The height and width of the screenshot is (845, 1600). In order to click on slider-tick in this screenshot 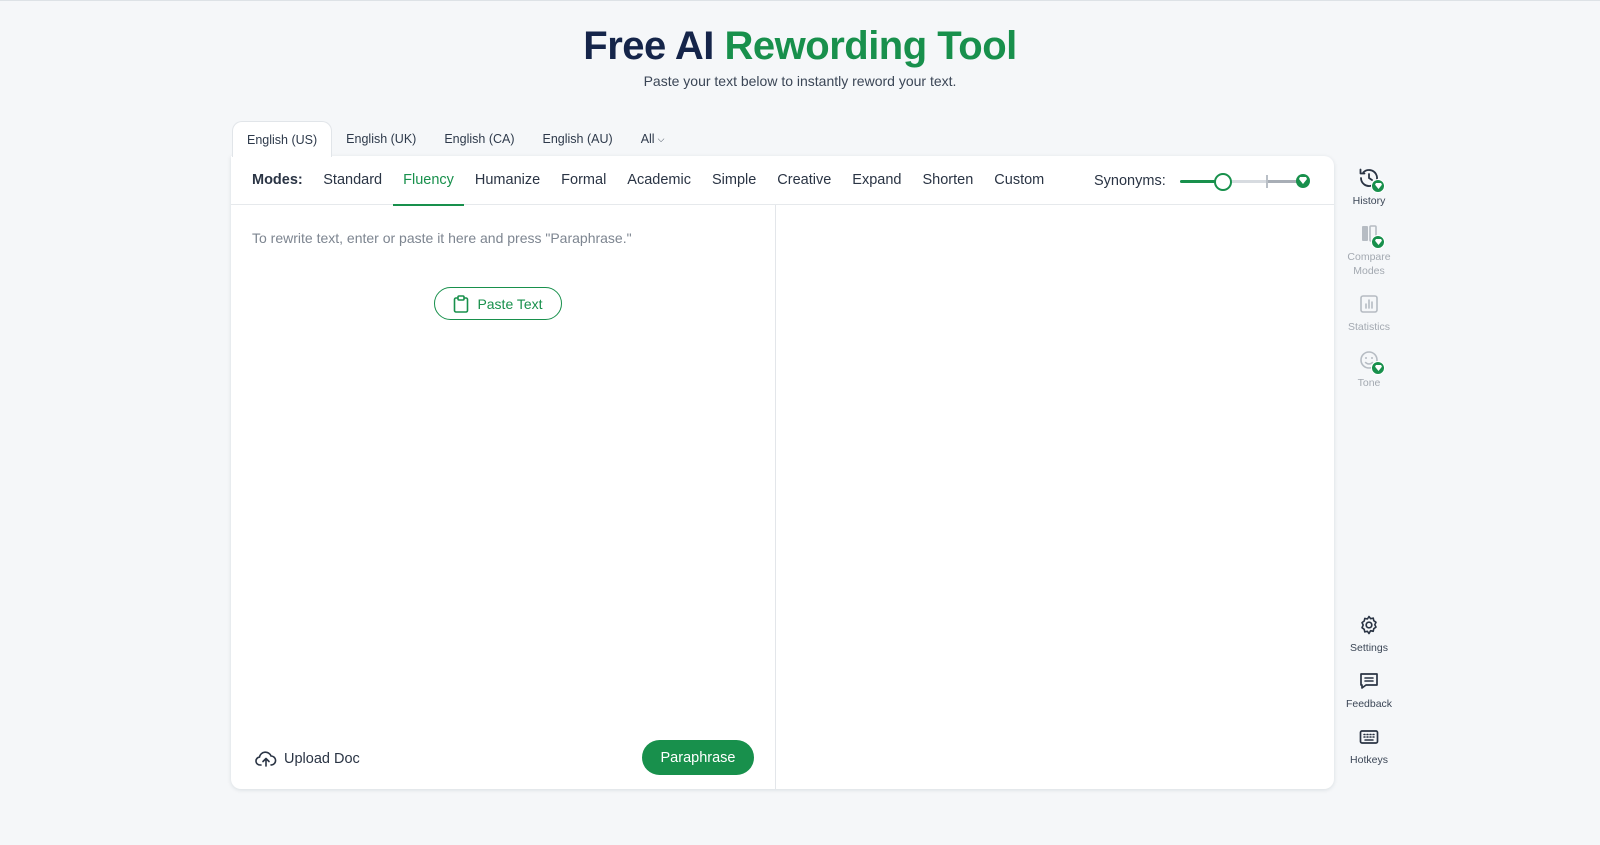, I will do `click(1266, 181)`.